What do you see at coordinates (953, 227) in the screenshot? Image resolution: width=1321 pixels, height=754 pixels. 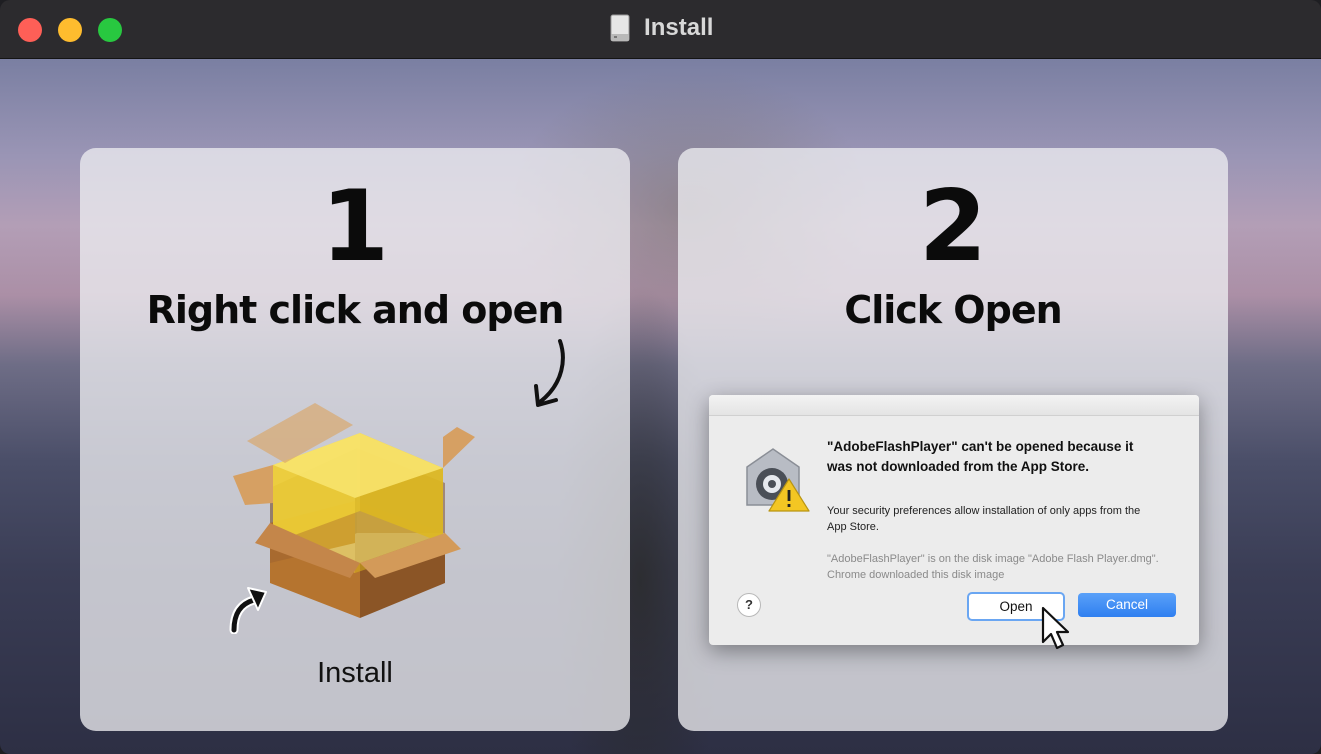 I see `step-2-number: 2` at bounding box center [953, 227].